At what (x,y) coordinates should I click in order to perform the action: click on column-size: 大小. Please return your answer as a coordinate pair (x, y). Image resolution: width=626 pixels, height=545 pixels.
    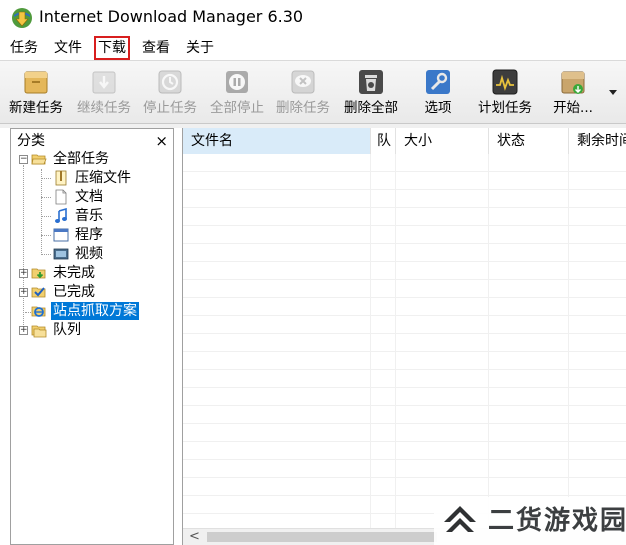
    Looking at the image, I should click on (442, 141).